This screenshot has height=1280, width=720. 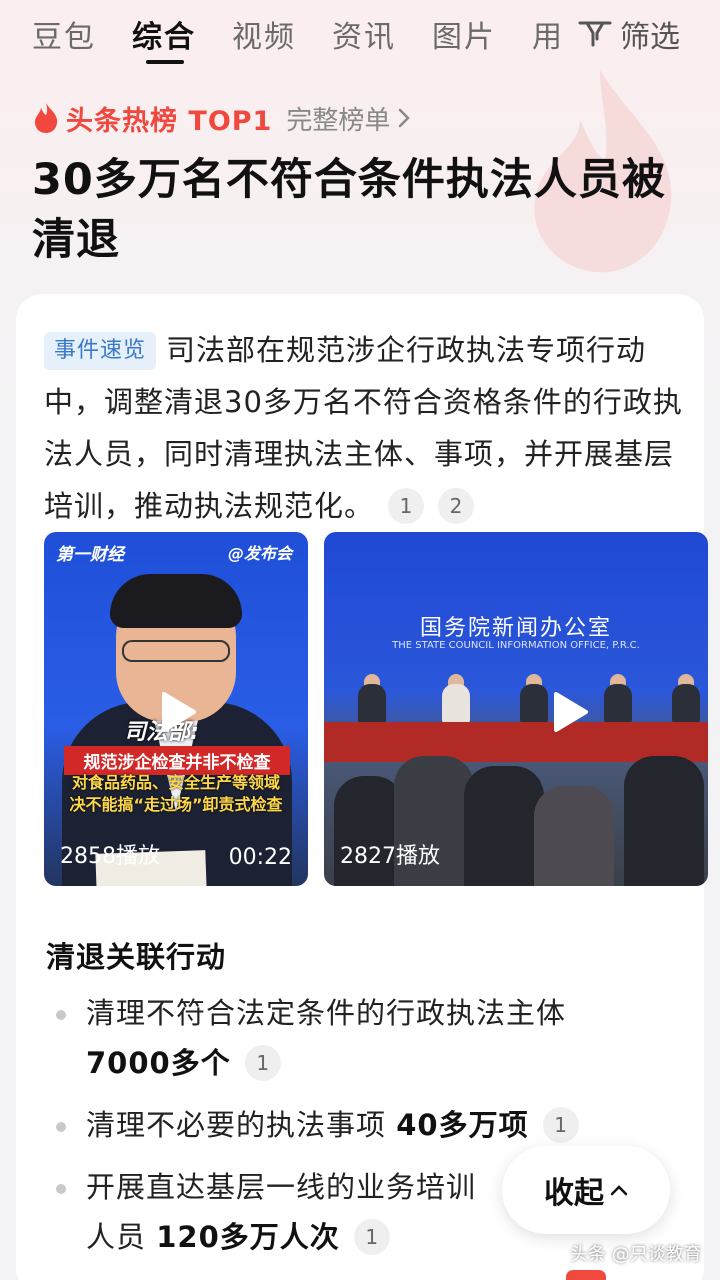 What do you see at coordinates (338, 118) in the screenshot?
I see `full-list-link: 完整榜单` at bounding box center [338, 118].